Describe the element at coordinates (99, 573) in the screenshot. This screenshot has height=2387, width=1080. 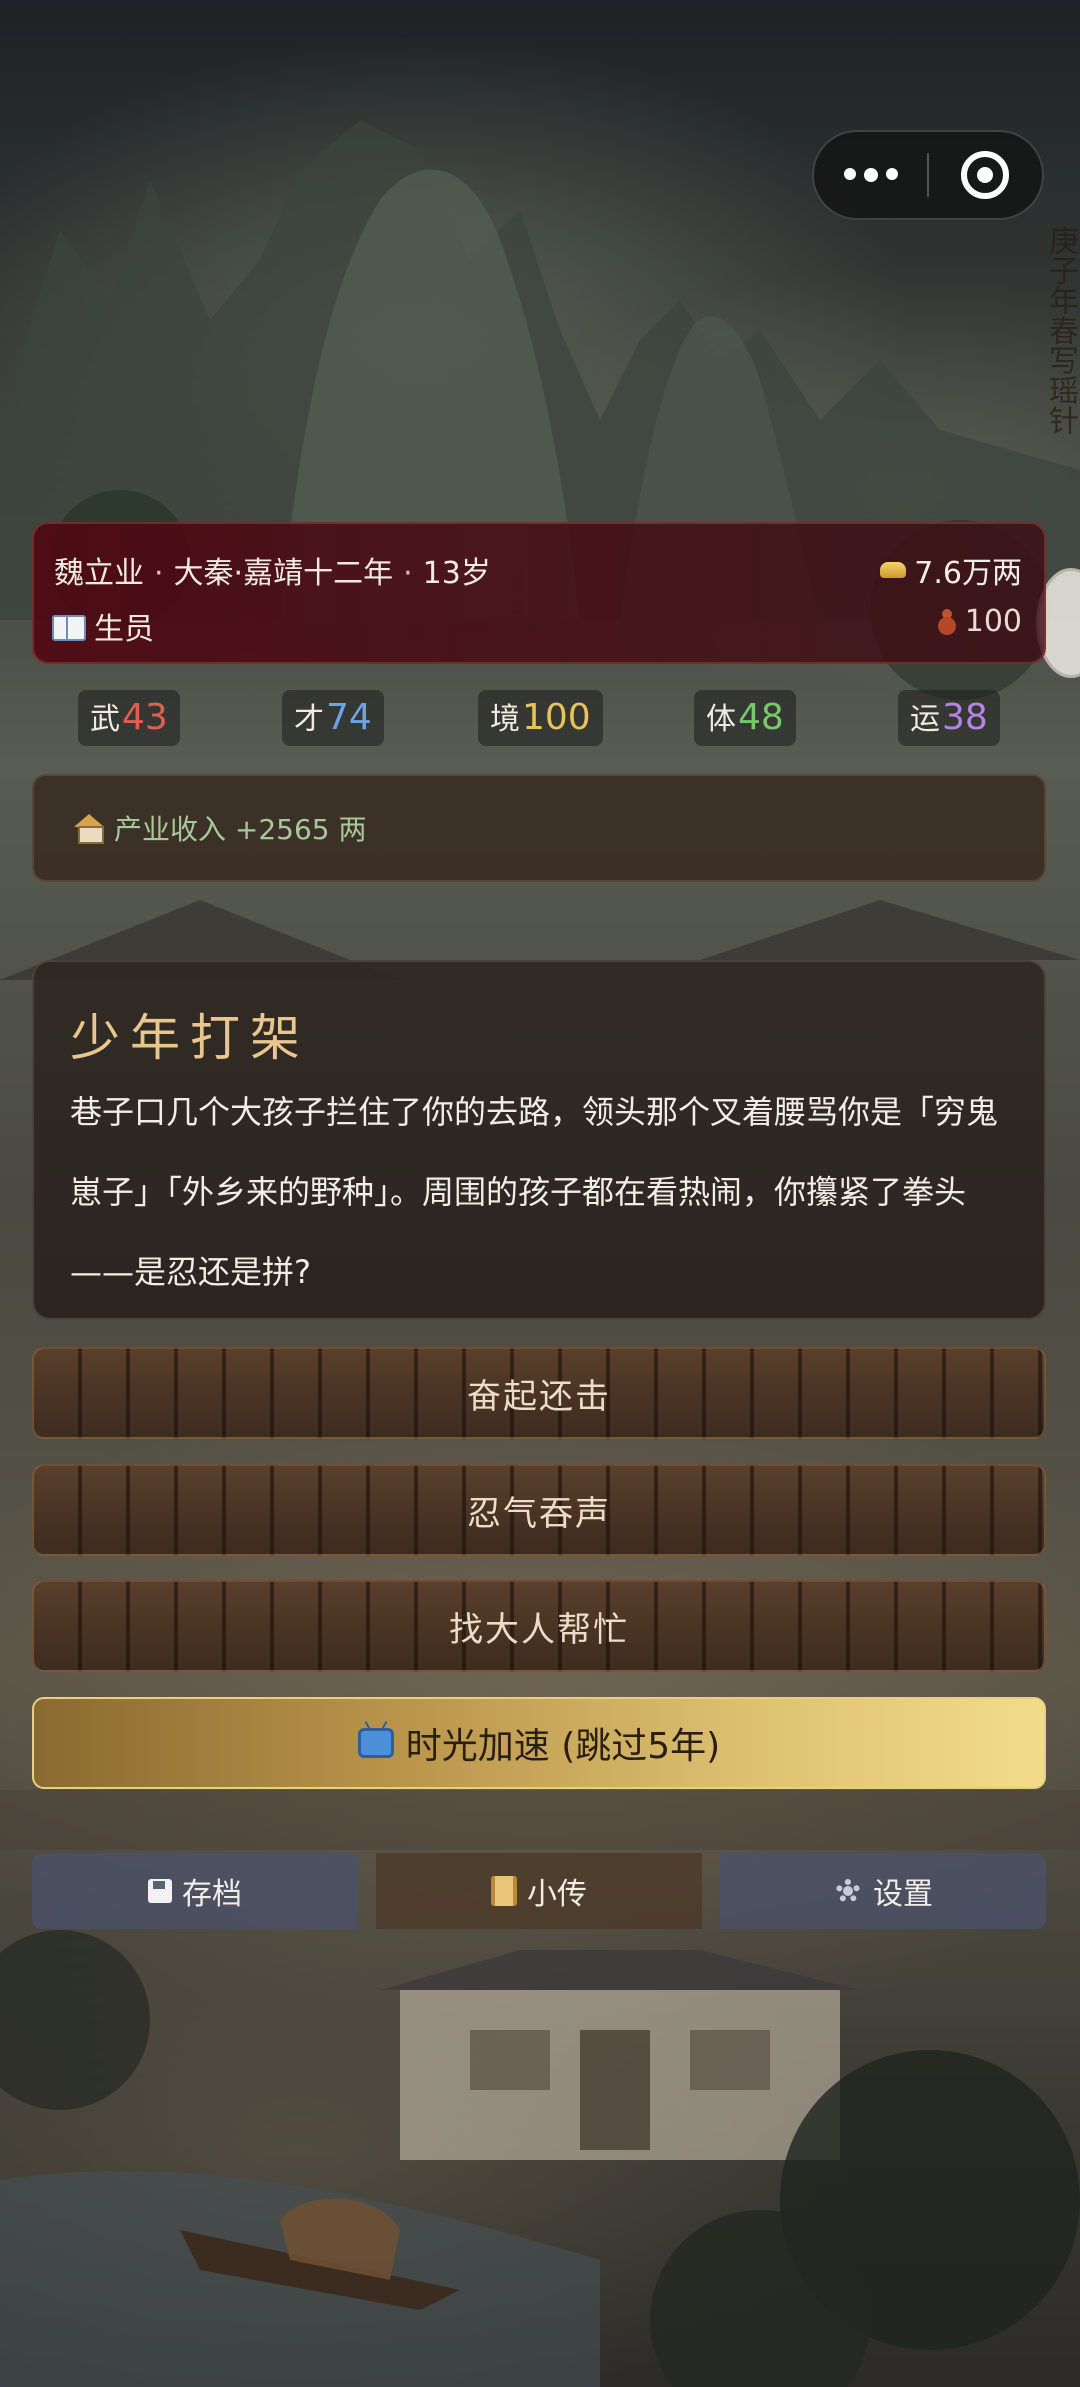
I see `character-name: 魏立业` at that location.